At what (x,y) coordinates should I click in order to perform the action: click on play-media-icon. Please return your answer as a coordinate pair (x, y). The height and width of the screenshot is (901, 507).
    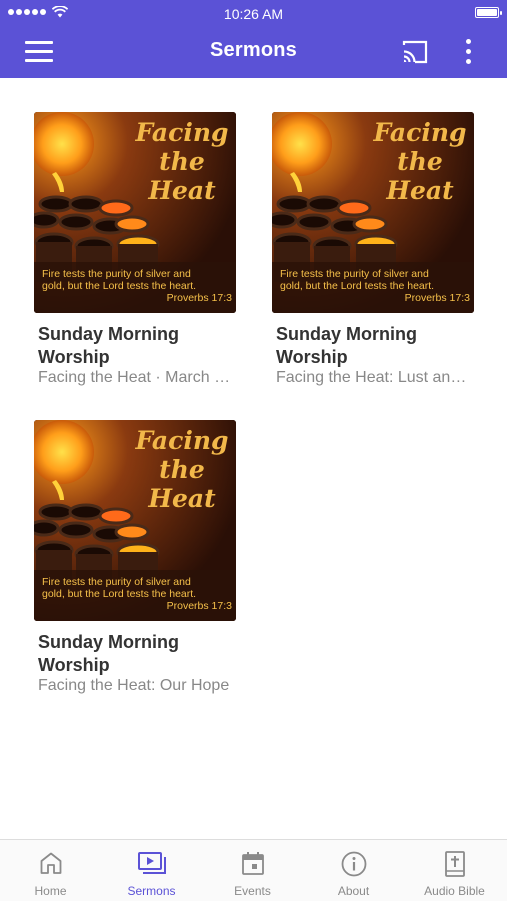
    Looking at the image, I should click on (151, 863).